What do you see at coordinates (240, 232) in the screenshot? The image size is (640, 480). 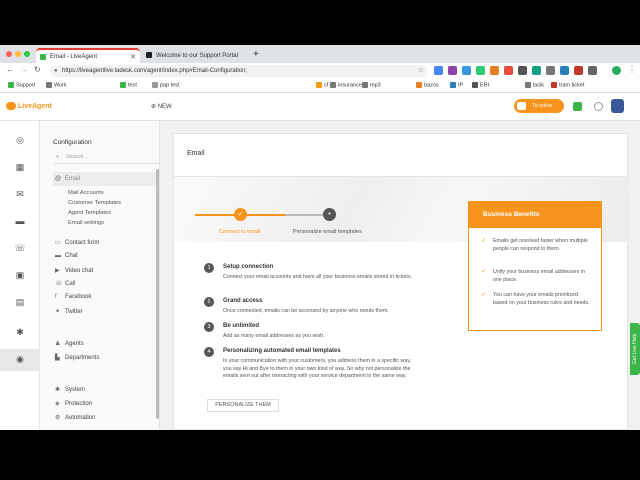 I see `step-connect-label: Connect to email` at bounding box center [240, 232].